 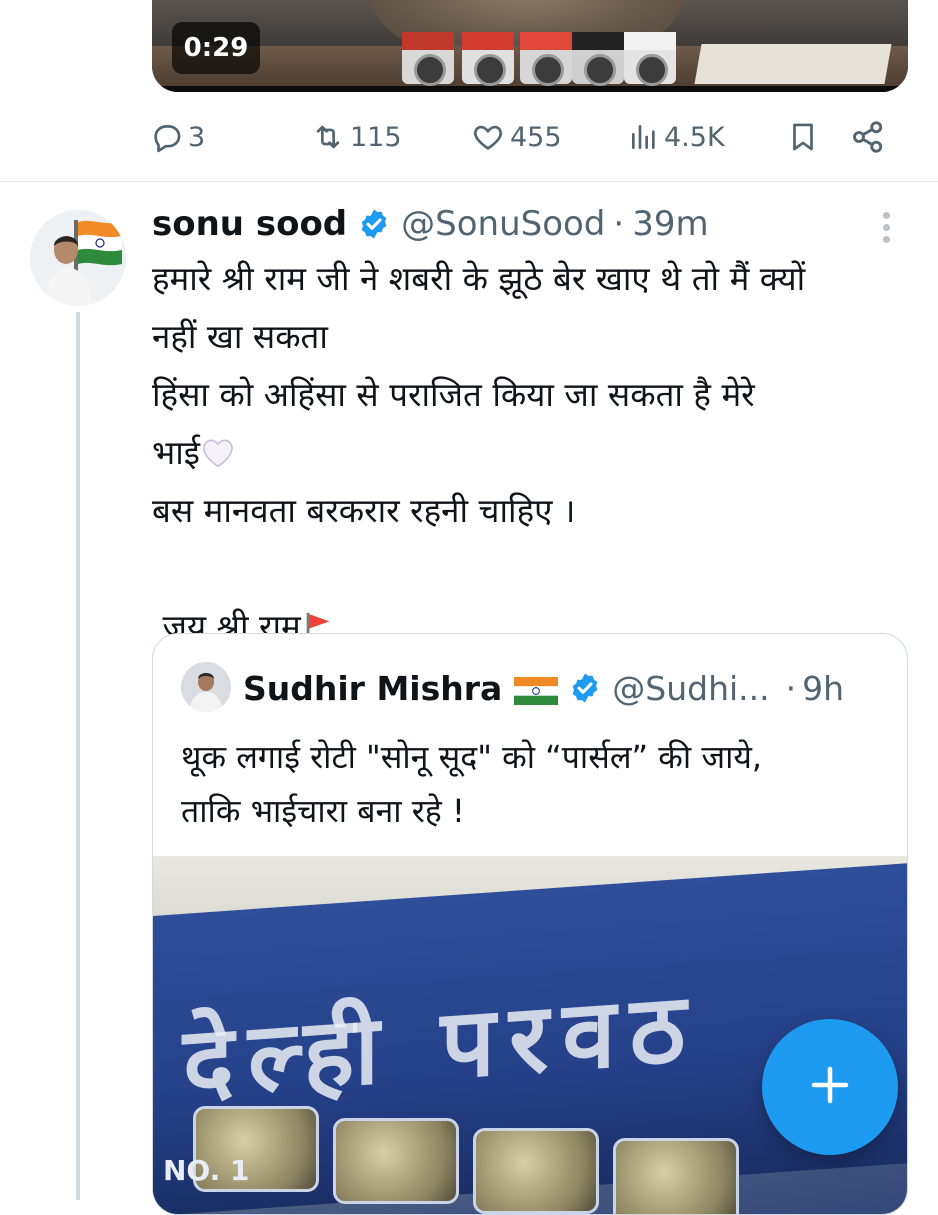 What do you see at coordinates (823, 688) in the screenshot?
I see `quoted-timestamp: 9h` at bounding box center [823, 688].